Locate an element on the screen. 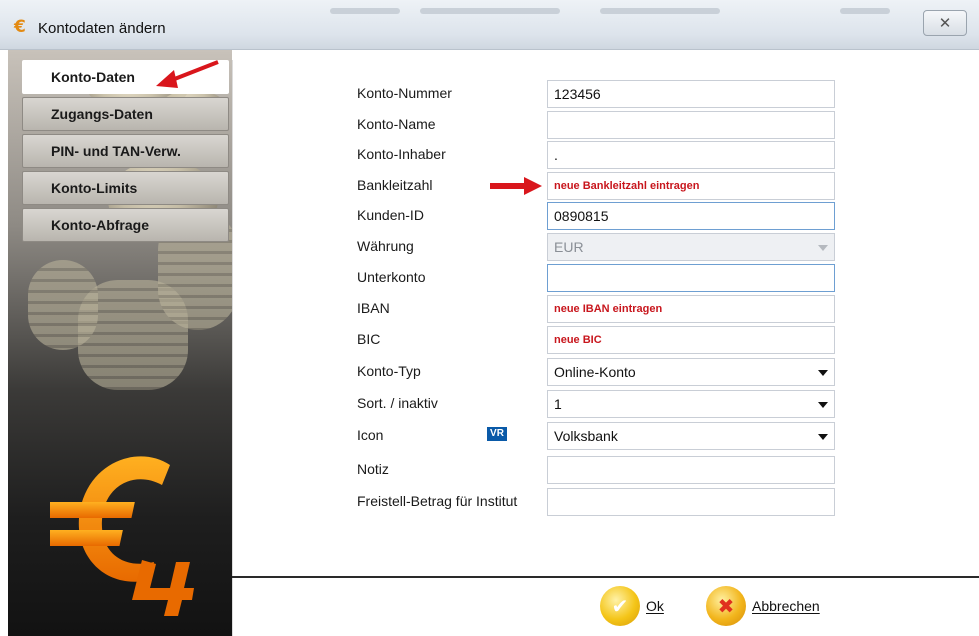  row-konto-typ: Konto-Typ Online-Konto is located at coordinates (597, 372).